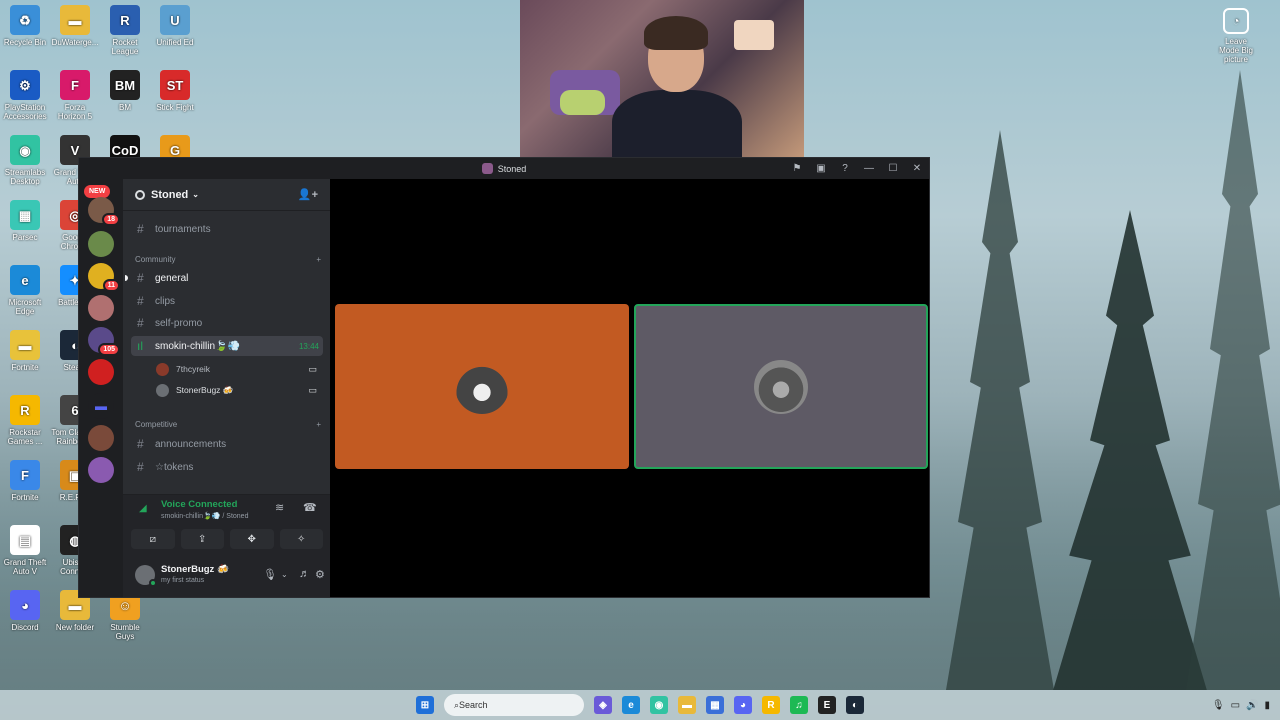  Describe the element at coordinates (25, 290) in the screenshot. I see `desktop-icon: e Microsoft Edge` at that location.